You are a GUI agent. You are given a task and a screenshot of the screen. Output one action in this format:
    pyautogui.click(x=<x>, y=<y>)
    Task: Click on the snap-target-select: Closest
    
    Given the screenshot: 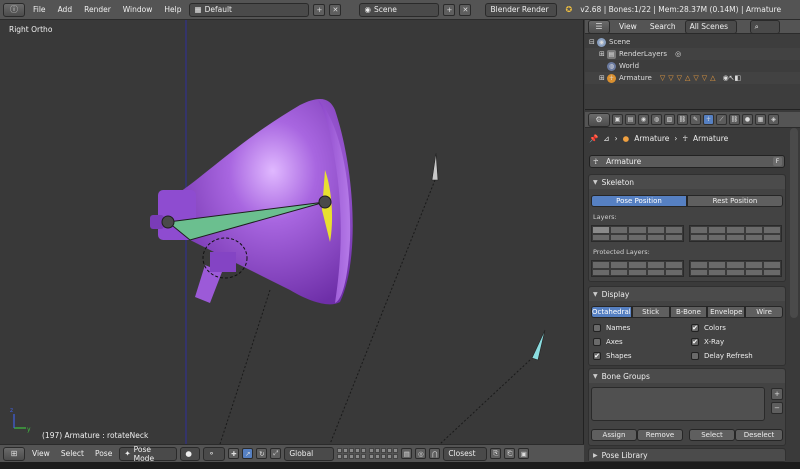 What is the action you would take?
    pyautogui.click(x=465, y=453)
    